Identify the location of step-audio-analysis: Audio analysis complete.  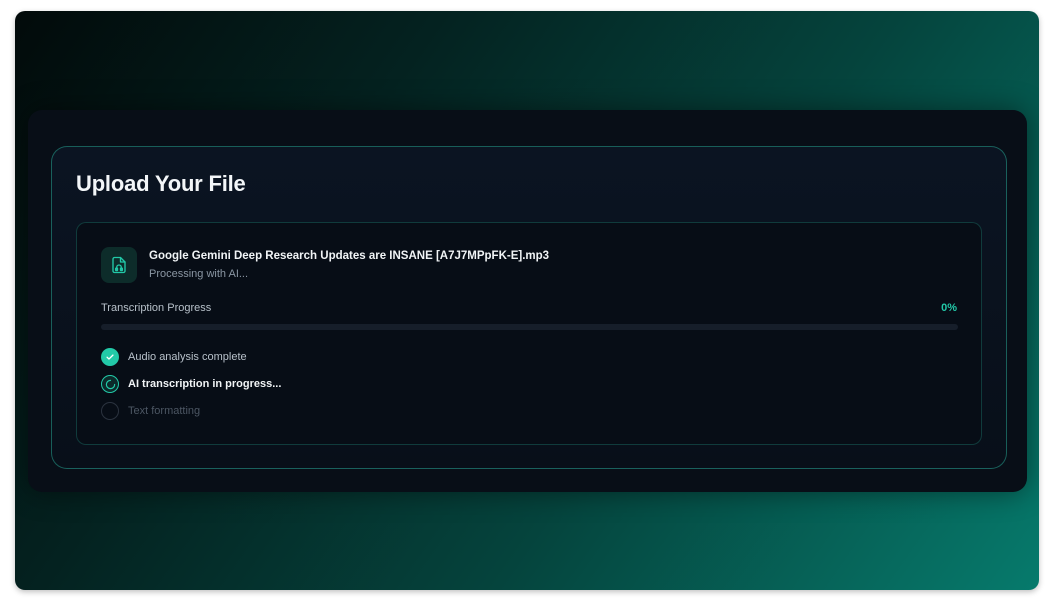
(174, 357).